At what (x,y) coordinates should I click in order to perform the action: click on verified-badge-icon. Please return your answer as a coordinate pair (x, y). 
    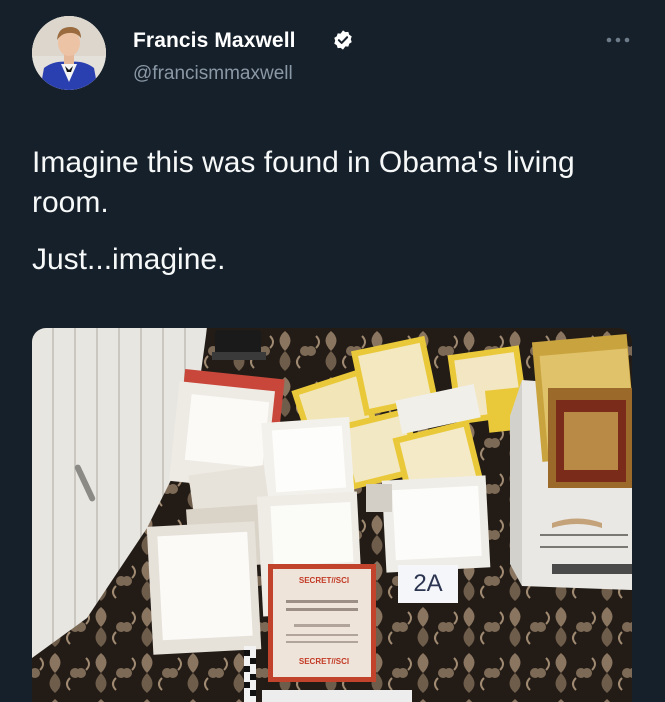
    Looking at the image, I should click on (343, 40).